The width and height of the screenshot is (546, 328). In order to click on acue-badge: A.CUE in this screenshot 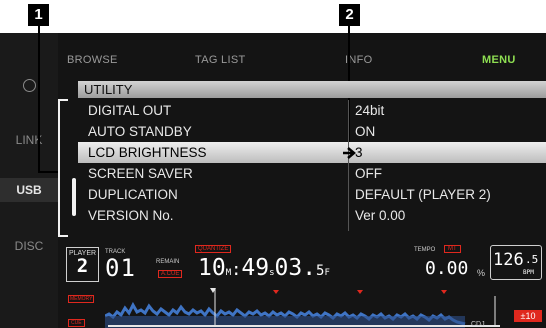, I will do `click(170, 274)`.